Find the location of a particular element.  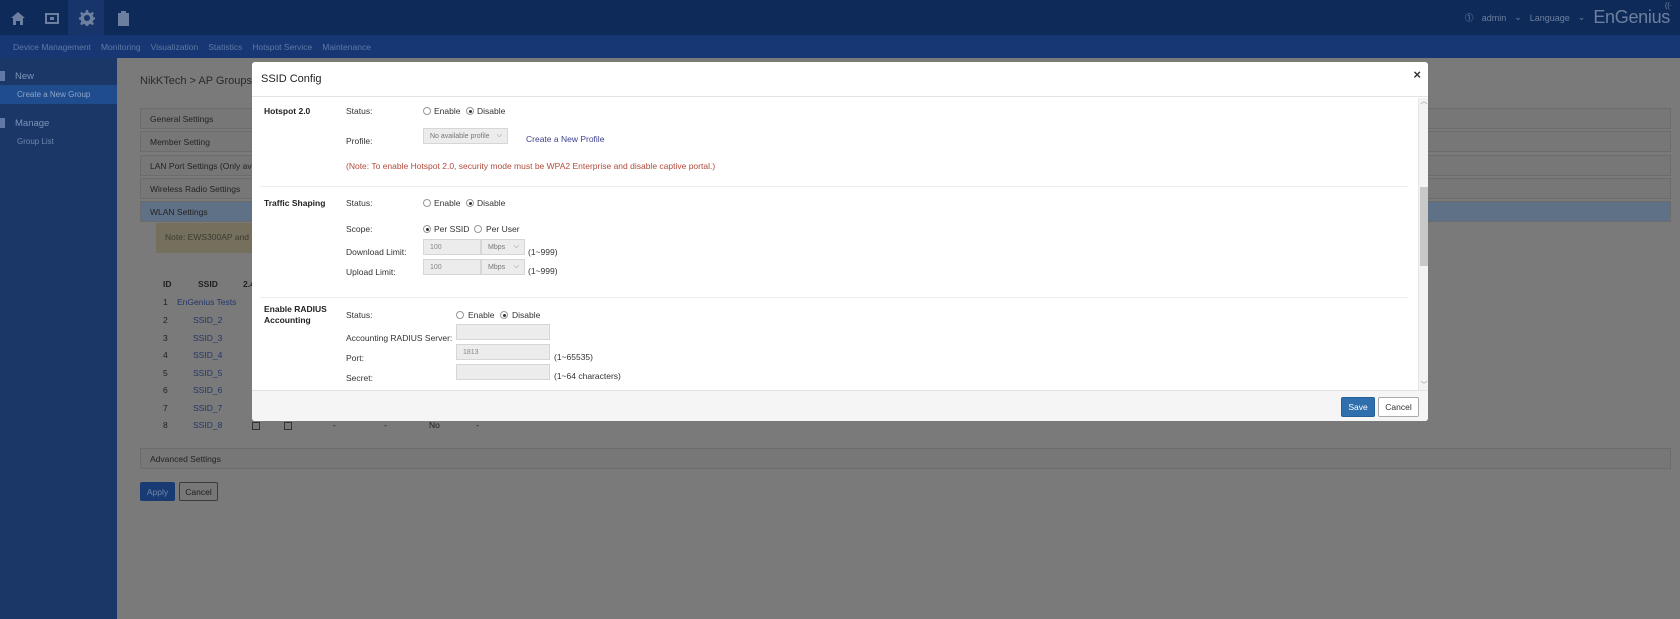

radius-server-label: Accounting RADIUS Server: is located at coordinates (399, 338).